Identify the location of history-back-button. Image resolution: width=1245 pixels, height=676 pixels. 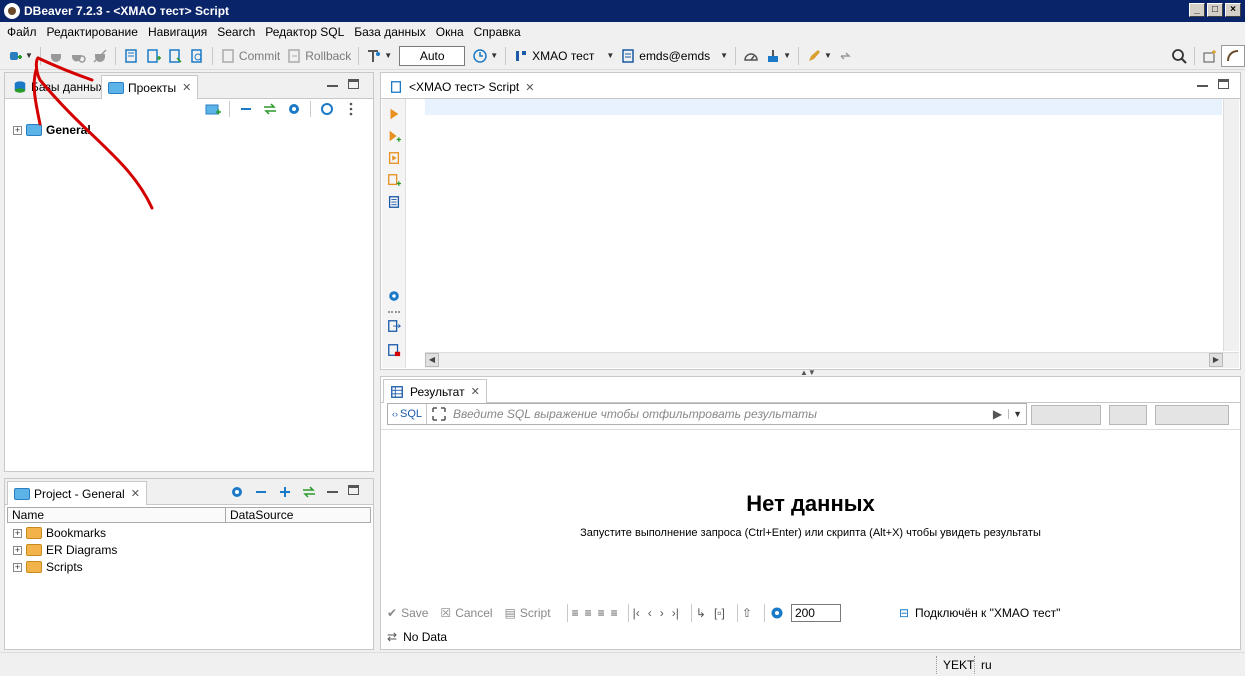
(1192, 415).